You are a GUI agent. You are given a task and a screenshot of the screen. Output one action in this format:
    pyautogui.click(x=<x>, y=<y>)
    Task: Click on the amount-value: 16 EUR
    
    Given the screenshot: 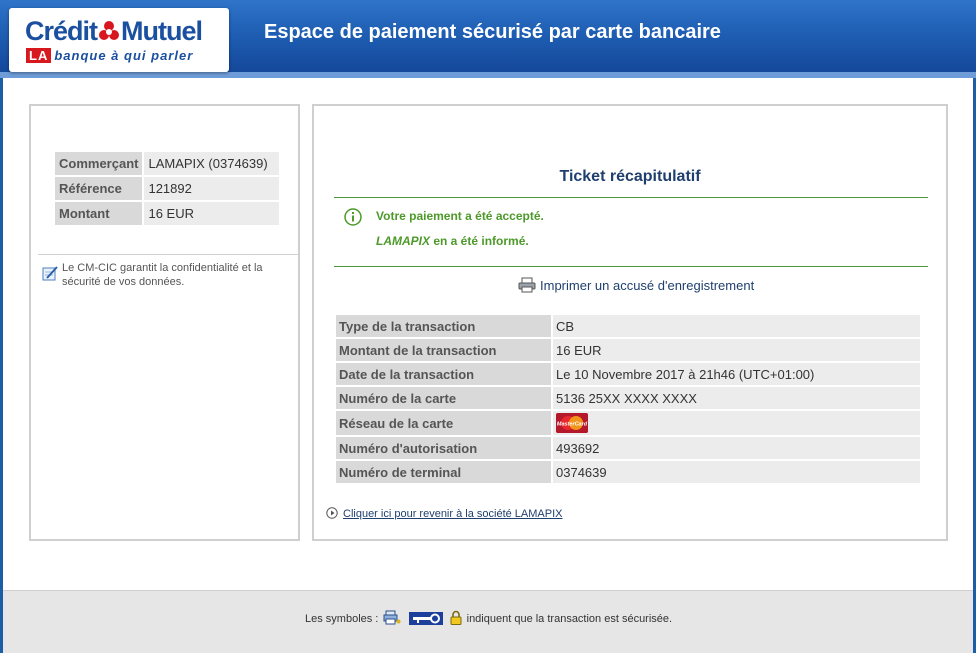 What is the action you would take?
    pyautogui.click(x=212, y=213)
    